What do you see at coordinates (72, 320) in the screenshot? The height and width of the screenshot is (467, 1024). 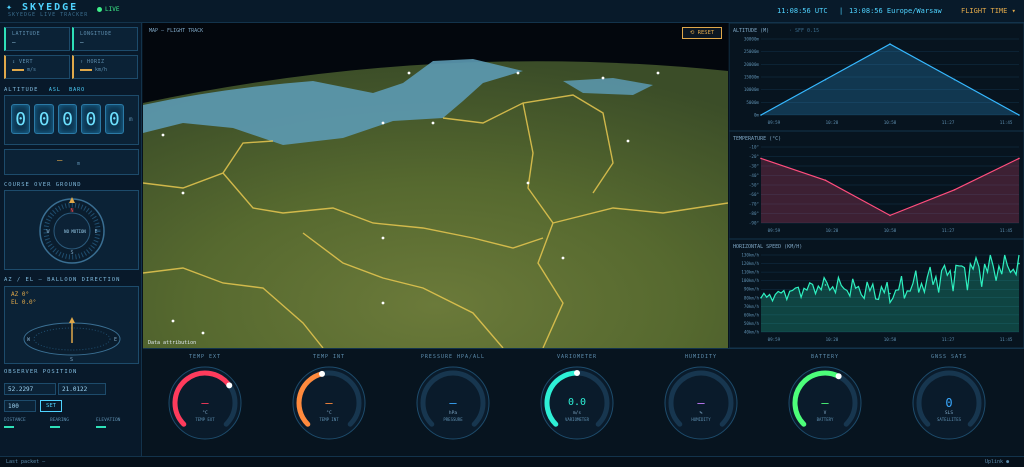 I see `direction-arrow-icon` at bounding box center [72, 320].